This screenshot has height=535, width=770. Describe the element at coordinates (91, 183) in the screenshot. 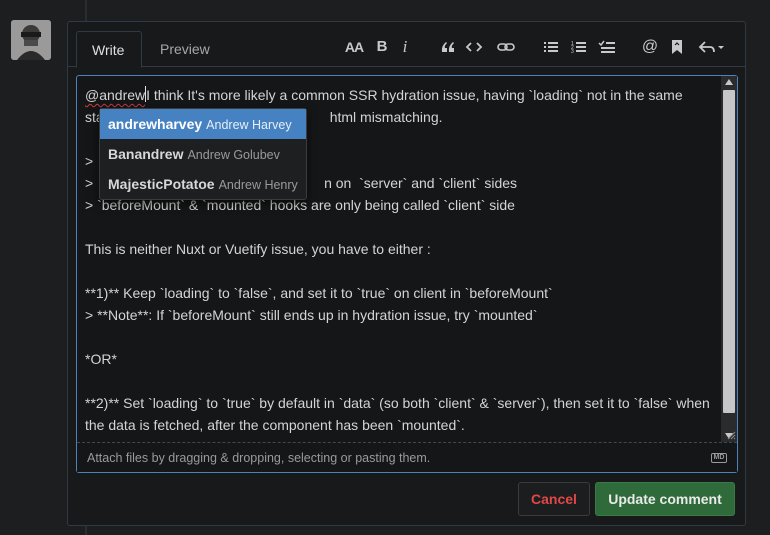

I see `text-line-5-start: >` at that location.